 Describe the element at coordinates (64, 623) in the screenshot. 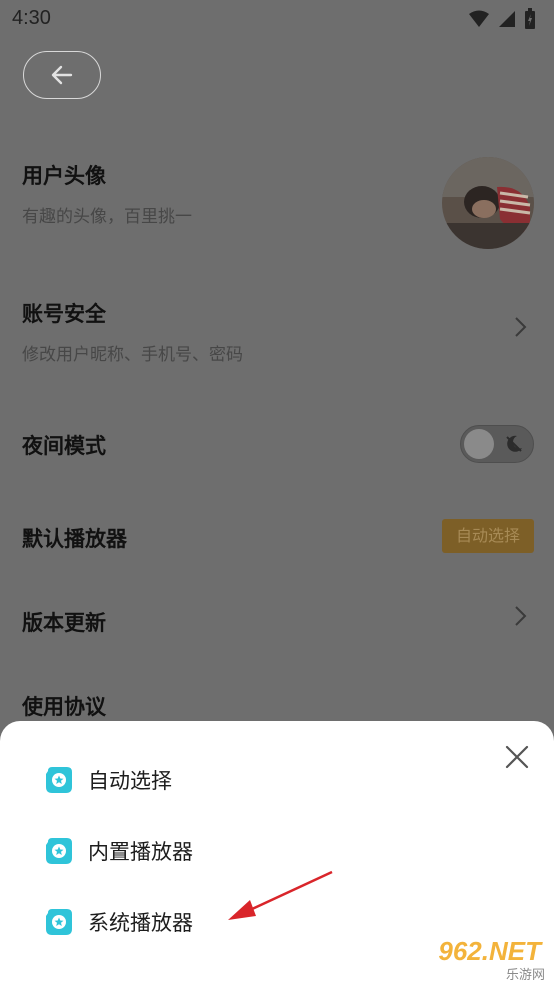

I see `version-title: 版本更新` at that location.